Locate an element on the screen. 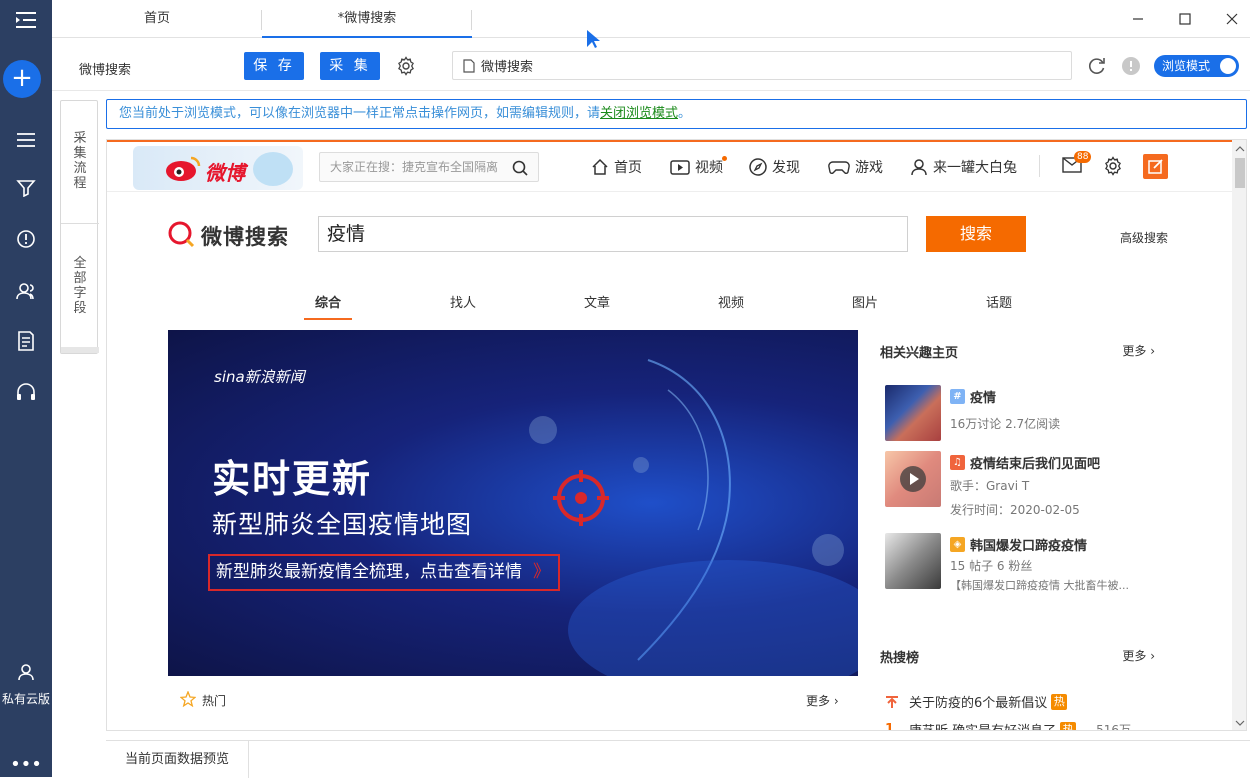  page-icon is located at coordinates (469, 65).